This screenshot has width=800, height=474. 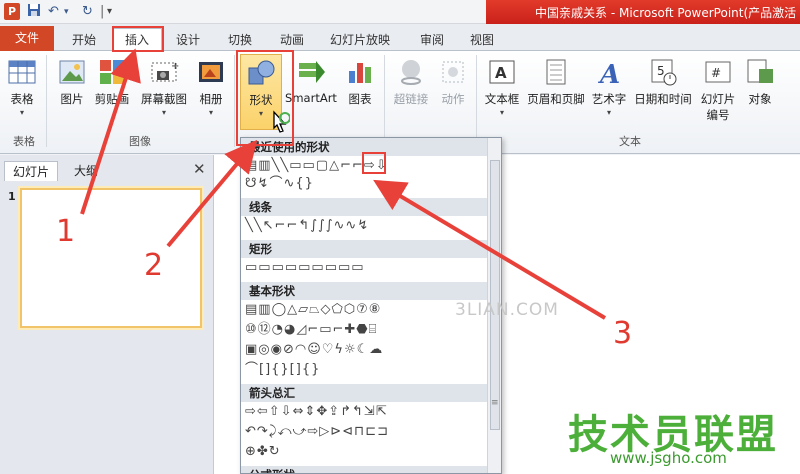 What do you see at coordinates (623, 333) in the screenshot?
I see `callout-step-3: 3` at bounding box center [623, 333].